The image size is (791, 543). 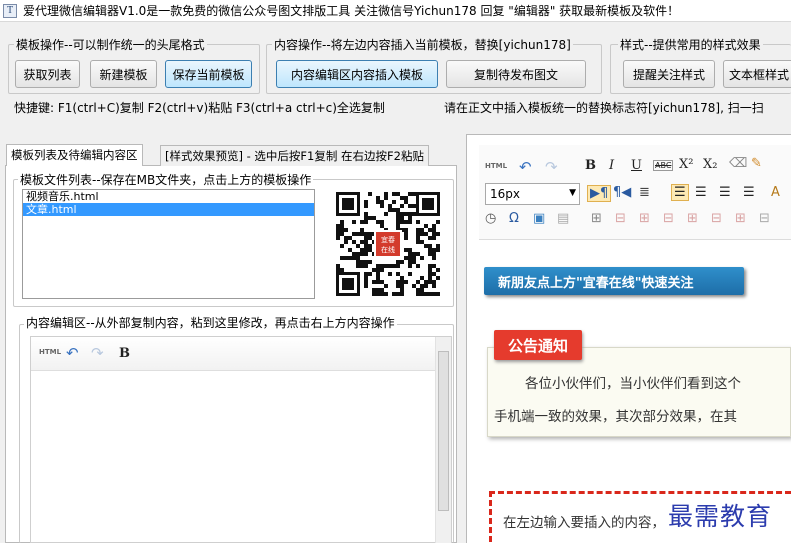 What do you see at coordinates (123, 74) in the screenshot?
I see `new-template-button: 新建模板` at bounding box center [123, 74].